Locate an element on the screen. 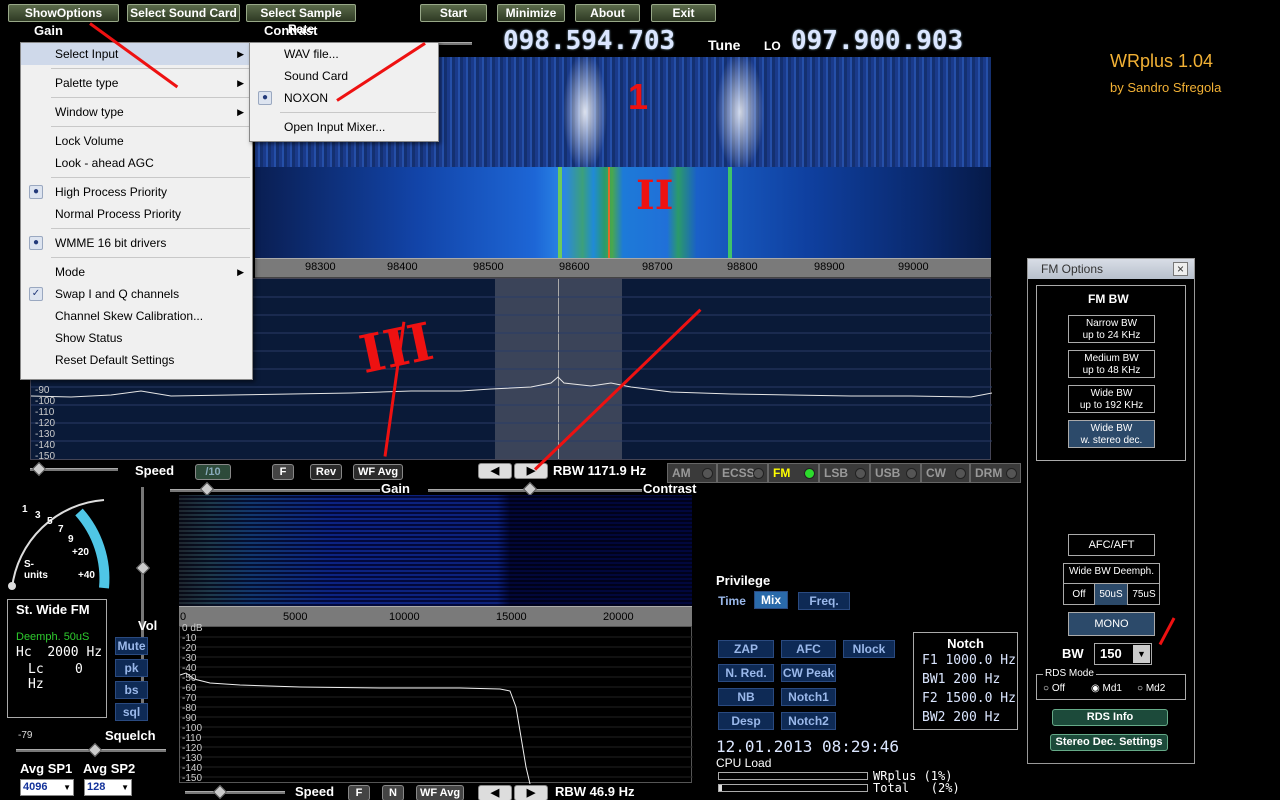  submenu-item-sound-card: Sound Card is located at coordinates (344, 76).